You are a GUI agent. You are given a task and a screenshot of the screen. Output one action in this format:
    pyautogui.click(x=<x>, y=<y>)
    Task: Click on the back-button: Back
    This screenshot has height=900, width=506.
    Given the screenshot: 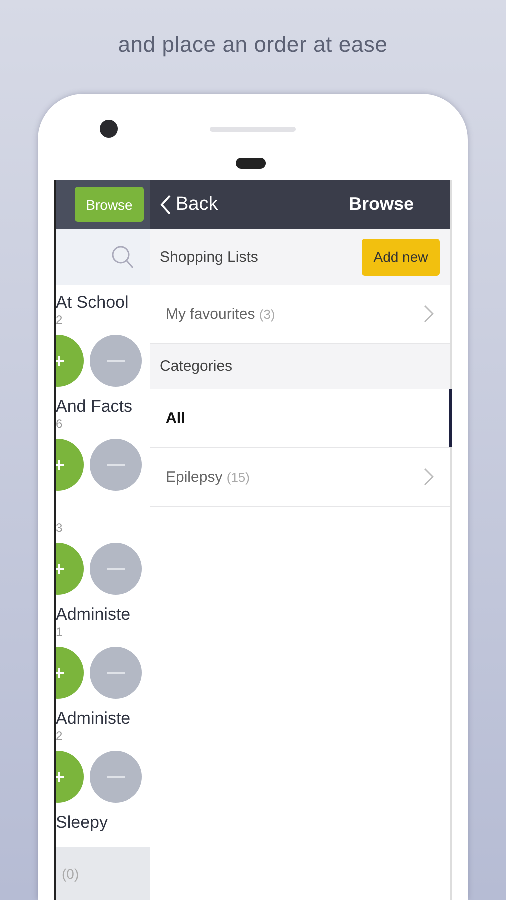 What is the action you would take?
    pyautogui.click(x=189, y=205)
    